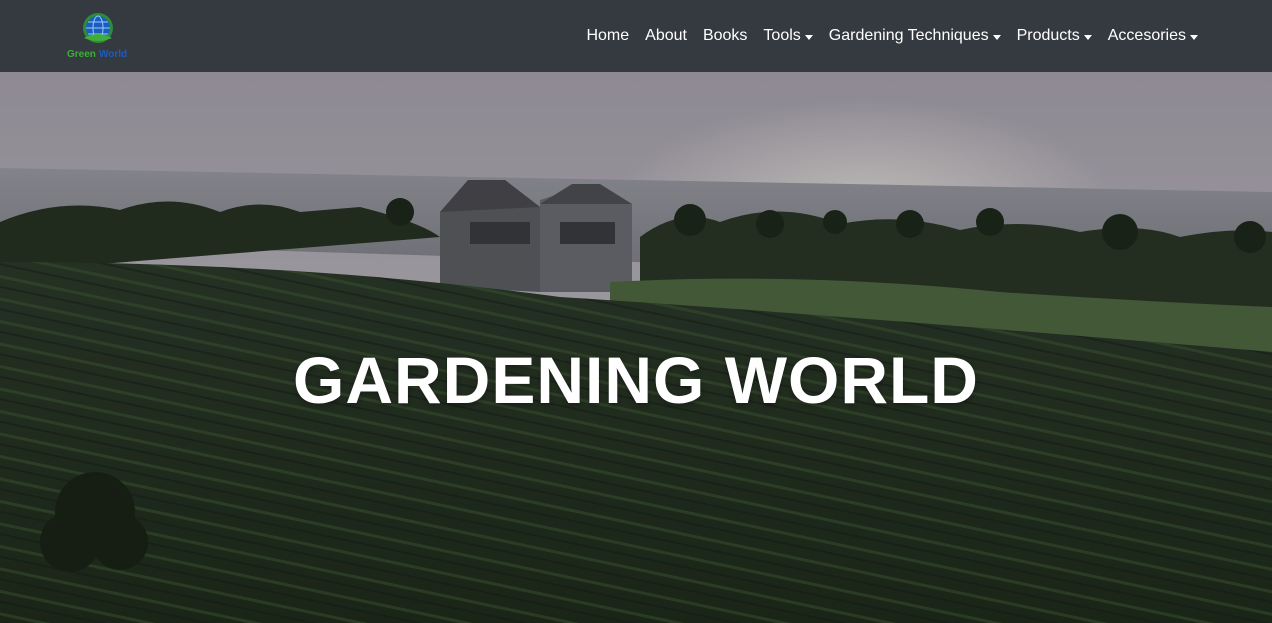 The height and width of the screenshot is (623, 1272). I want to click on logo-text-green: Green, so click(81, 54).